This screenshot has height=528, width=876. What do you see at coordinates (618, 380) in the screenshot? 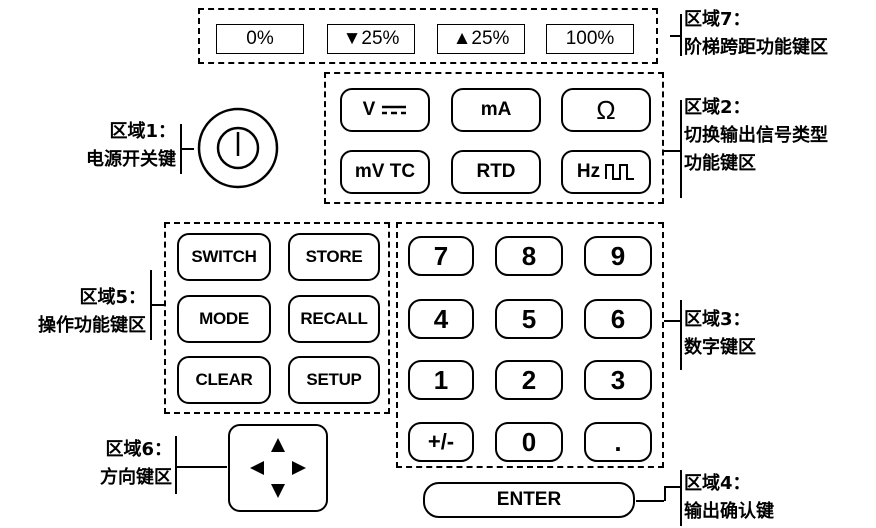
I see `key-3: 3` at bounding box center [618, 380].